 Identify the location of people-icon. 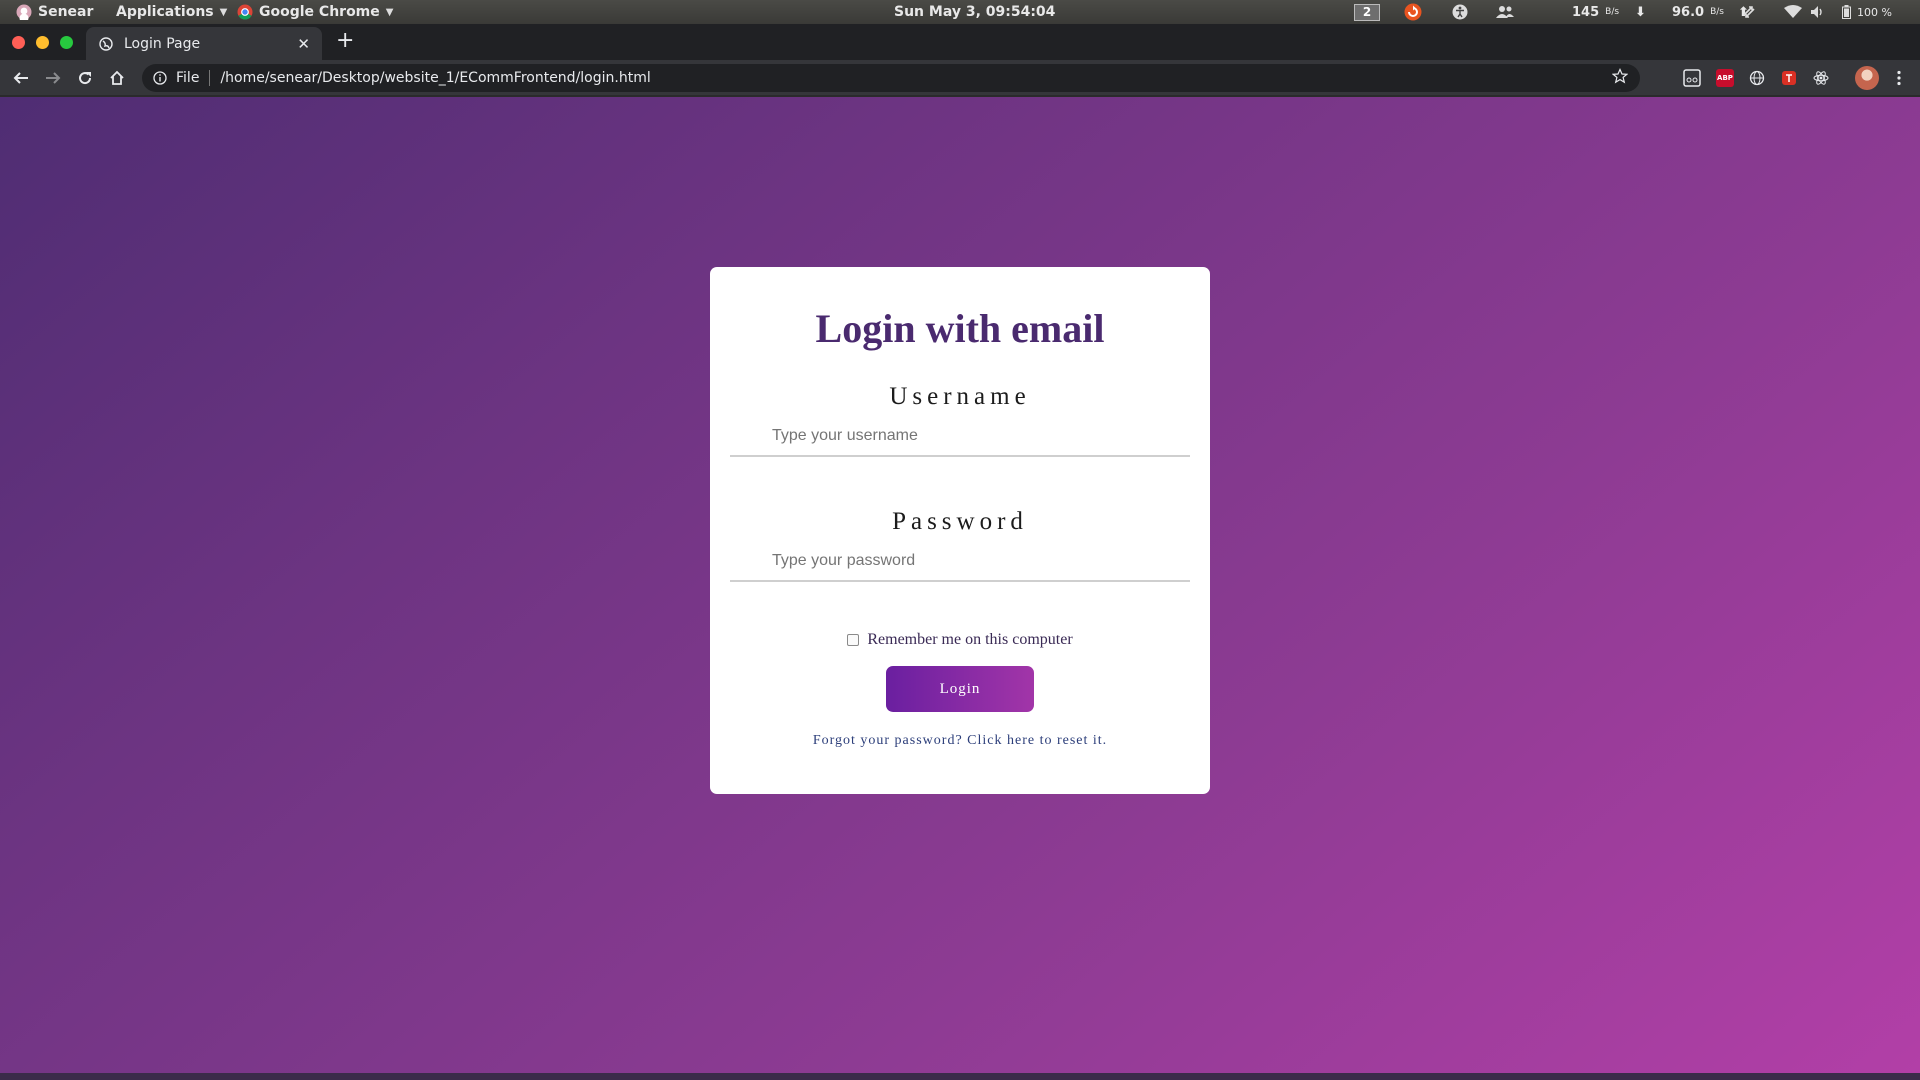
(1505, 12).